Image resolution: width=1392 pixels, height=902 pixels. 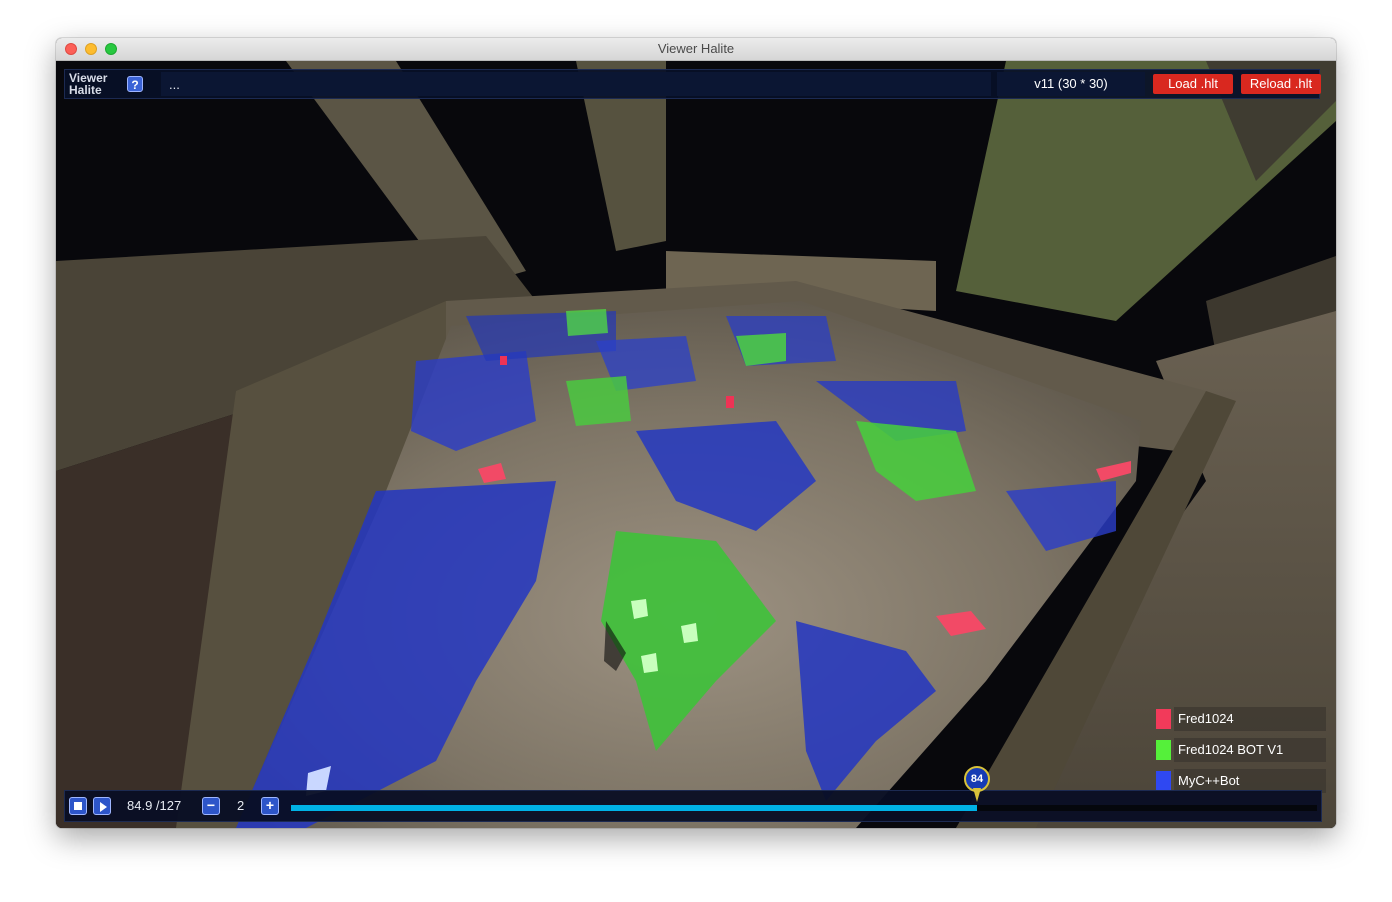 I want to click on player-legend: Fred1024 Fred1024 BOT V1 MyC++Bot, so click(x=1241, y=753).